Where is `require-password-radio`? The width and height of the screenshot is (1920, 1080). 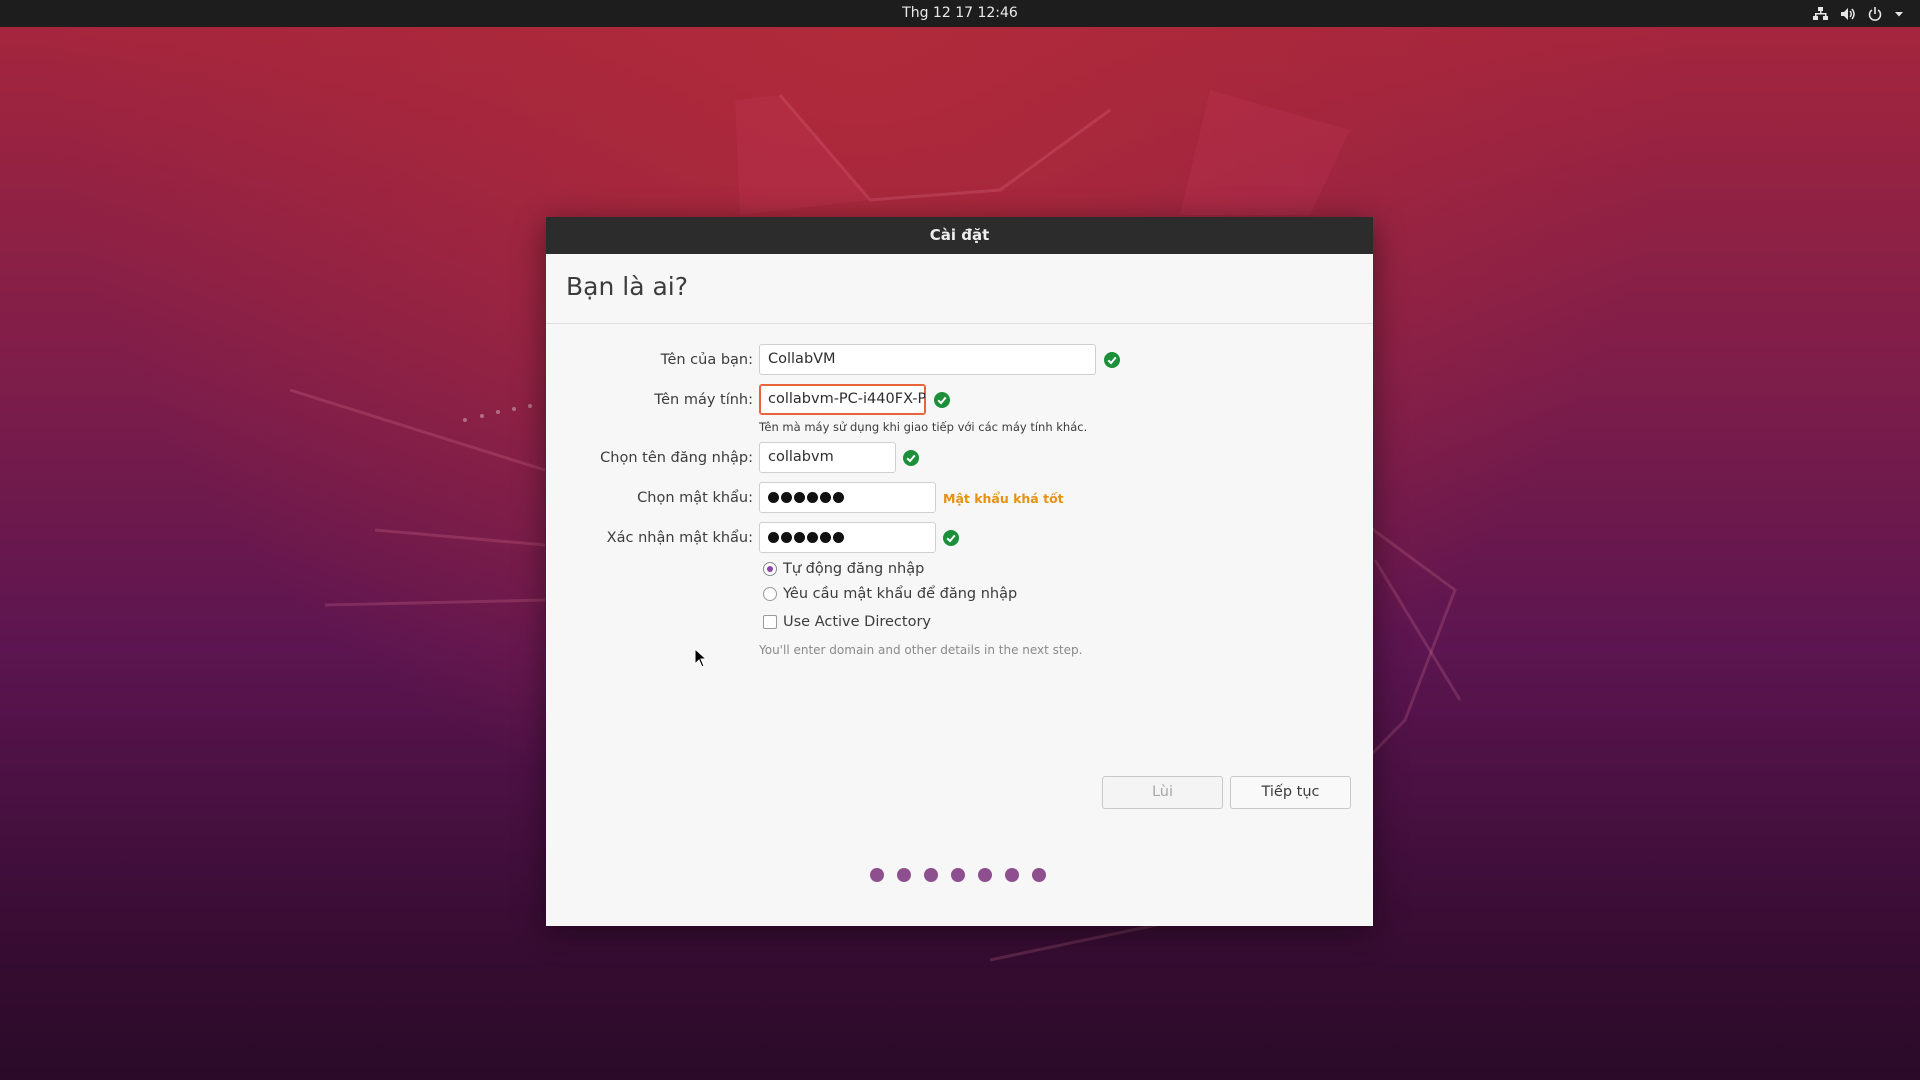 require-password-radio is located at coordinates (770, 594).